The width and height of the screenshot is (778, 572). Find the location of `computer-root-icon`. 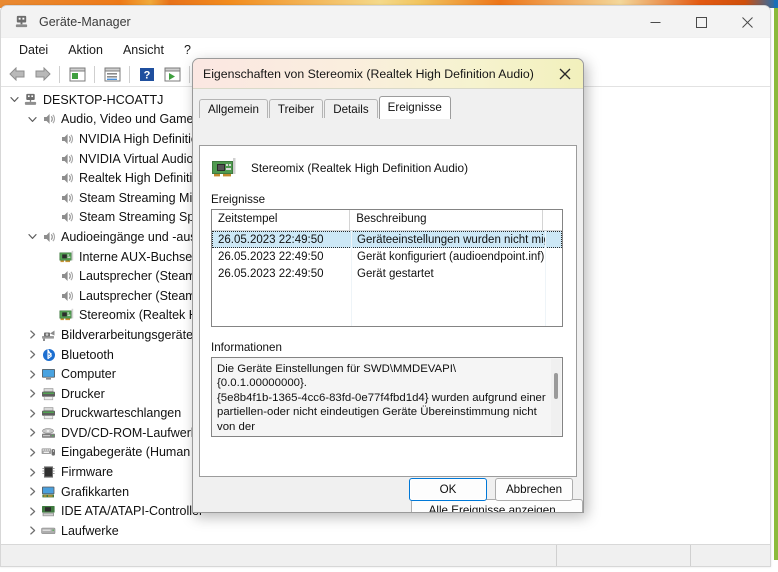

computer-root-icon is located at coordinates (30, 99).